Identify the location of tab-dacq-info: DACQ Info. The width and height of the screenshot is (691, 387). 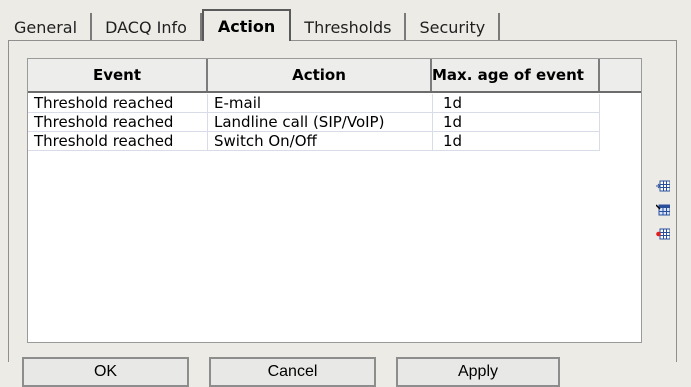
(147, 27).